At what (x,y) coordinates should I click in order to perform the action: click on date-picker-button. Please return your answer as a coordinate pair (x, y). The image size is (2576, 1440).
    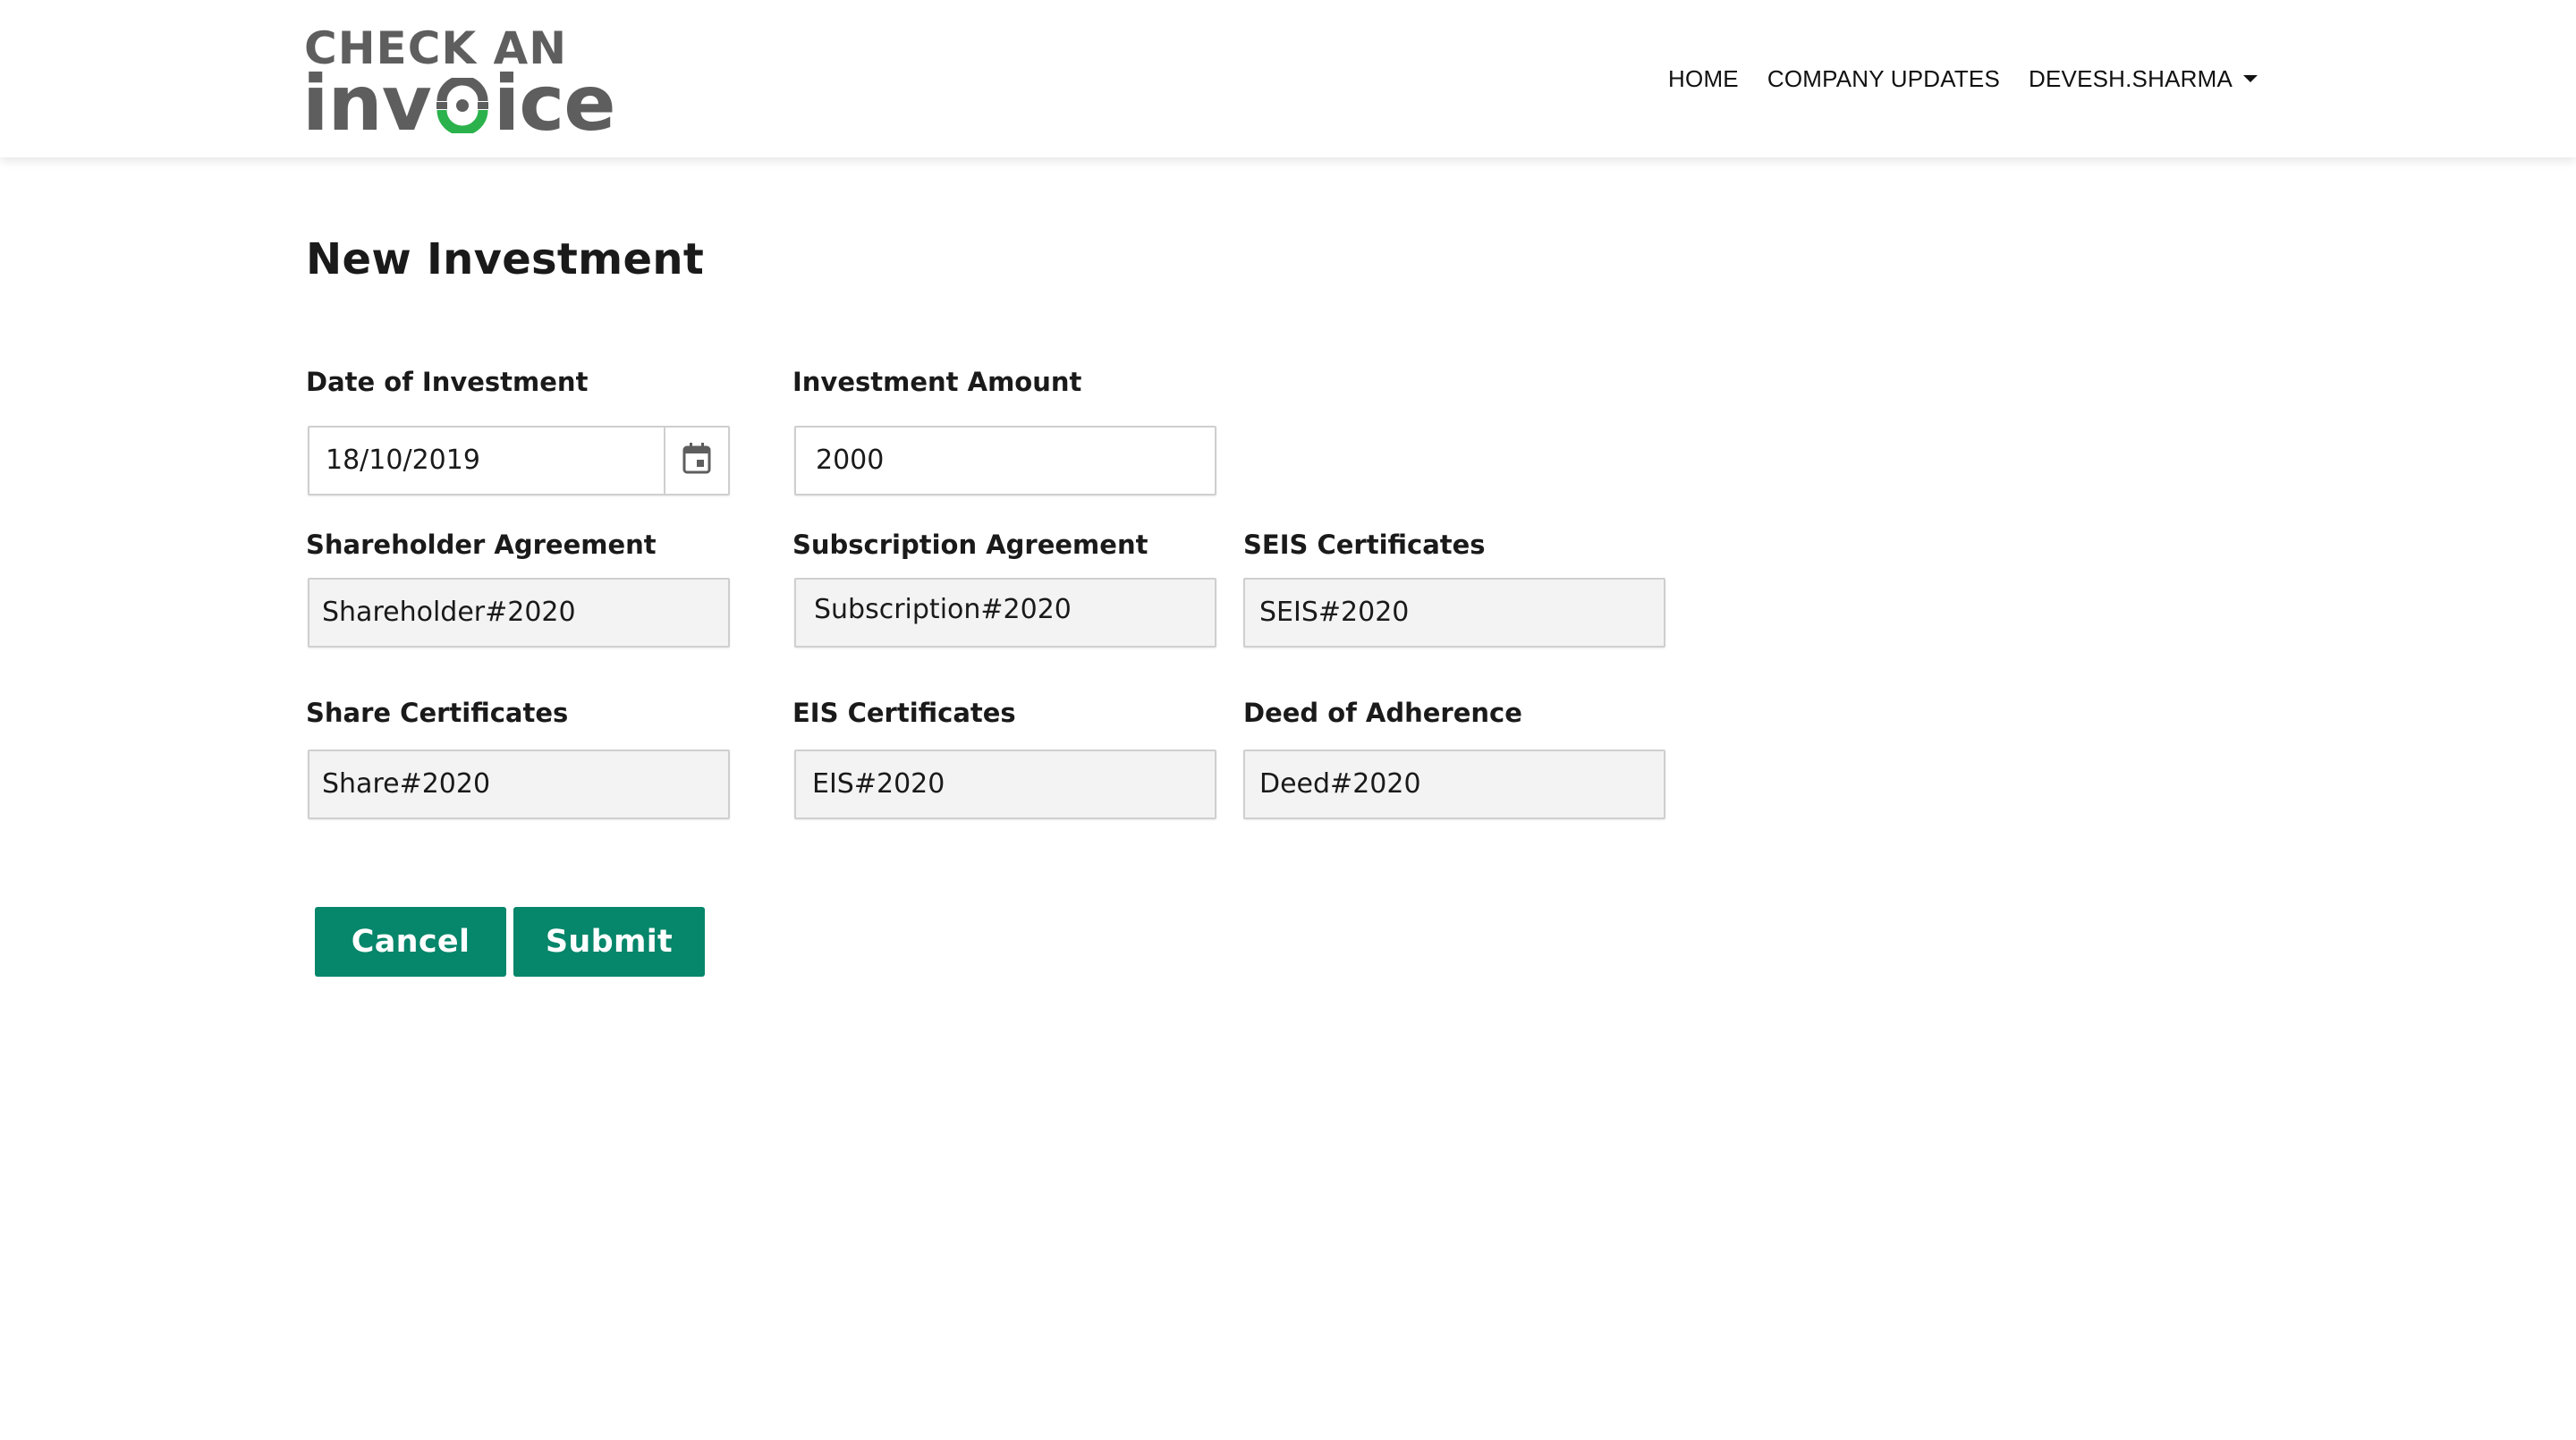
    Looking at the image, I should click on (696, 461).